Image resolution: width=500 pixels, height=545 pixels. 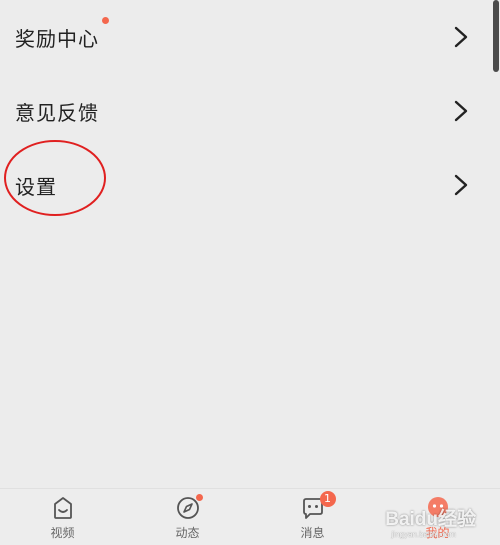 What do you see at coordinates (36, 186) in the screenshot?
I see `menu-item-label: 设置` at bounding box center [36, 186].